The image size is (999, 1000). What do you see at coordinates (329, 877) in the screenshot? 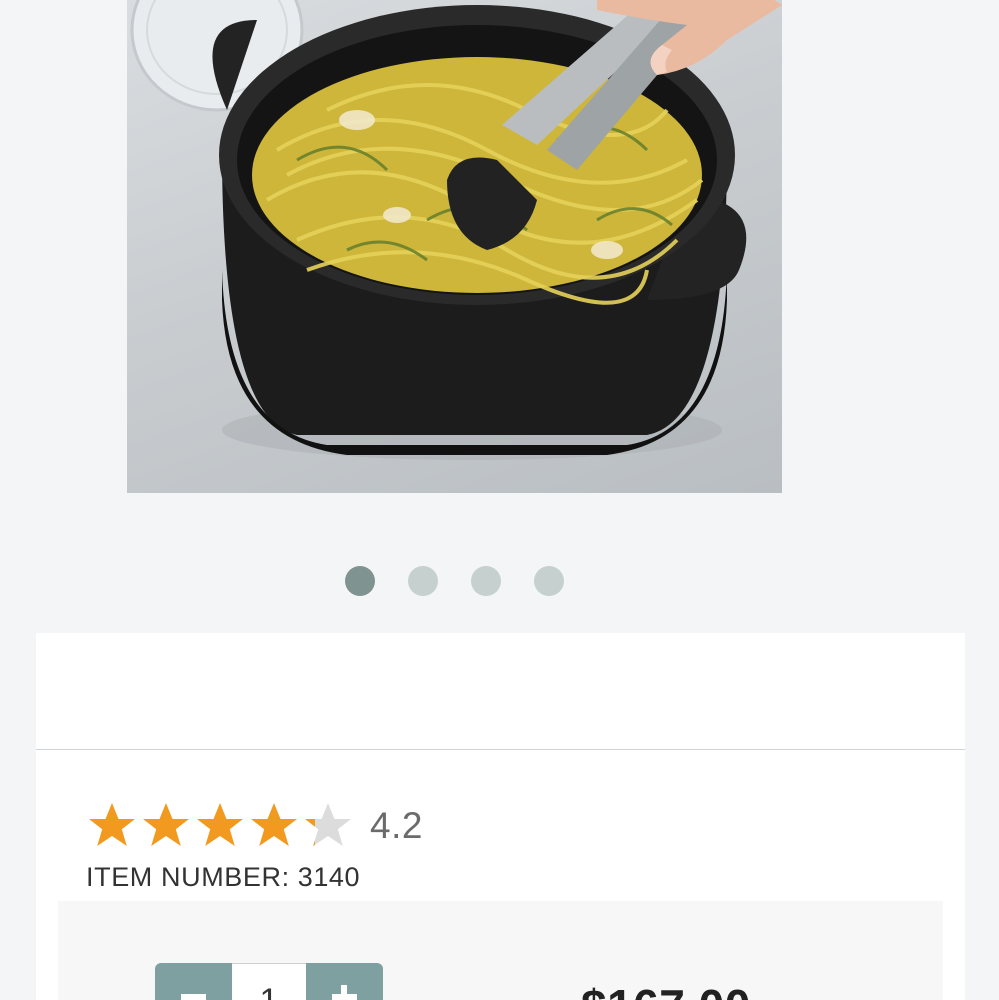
I see `item-number-value: 3140` at bounding box center [329, 877].